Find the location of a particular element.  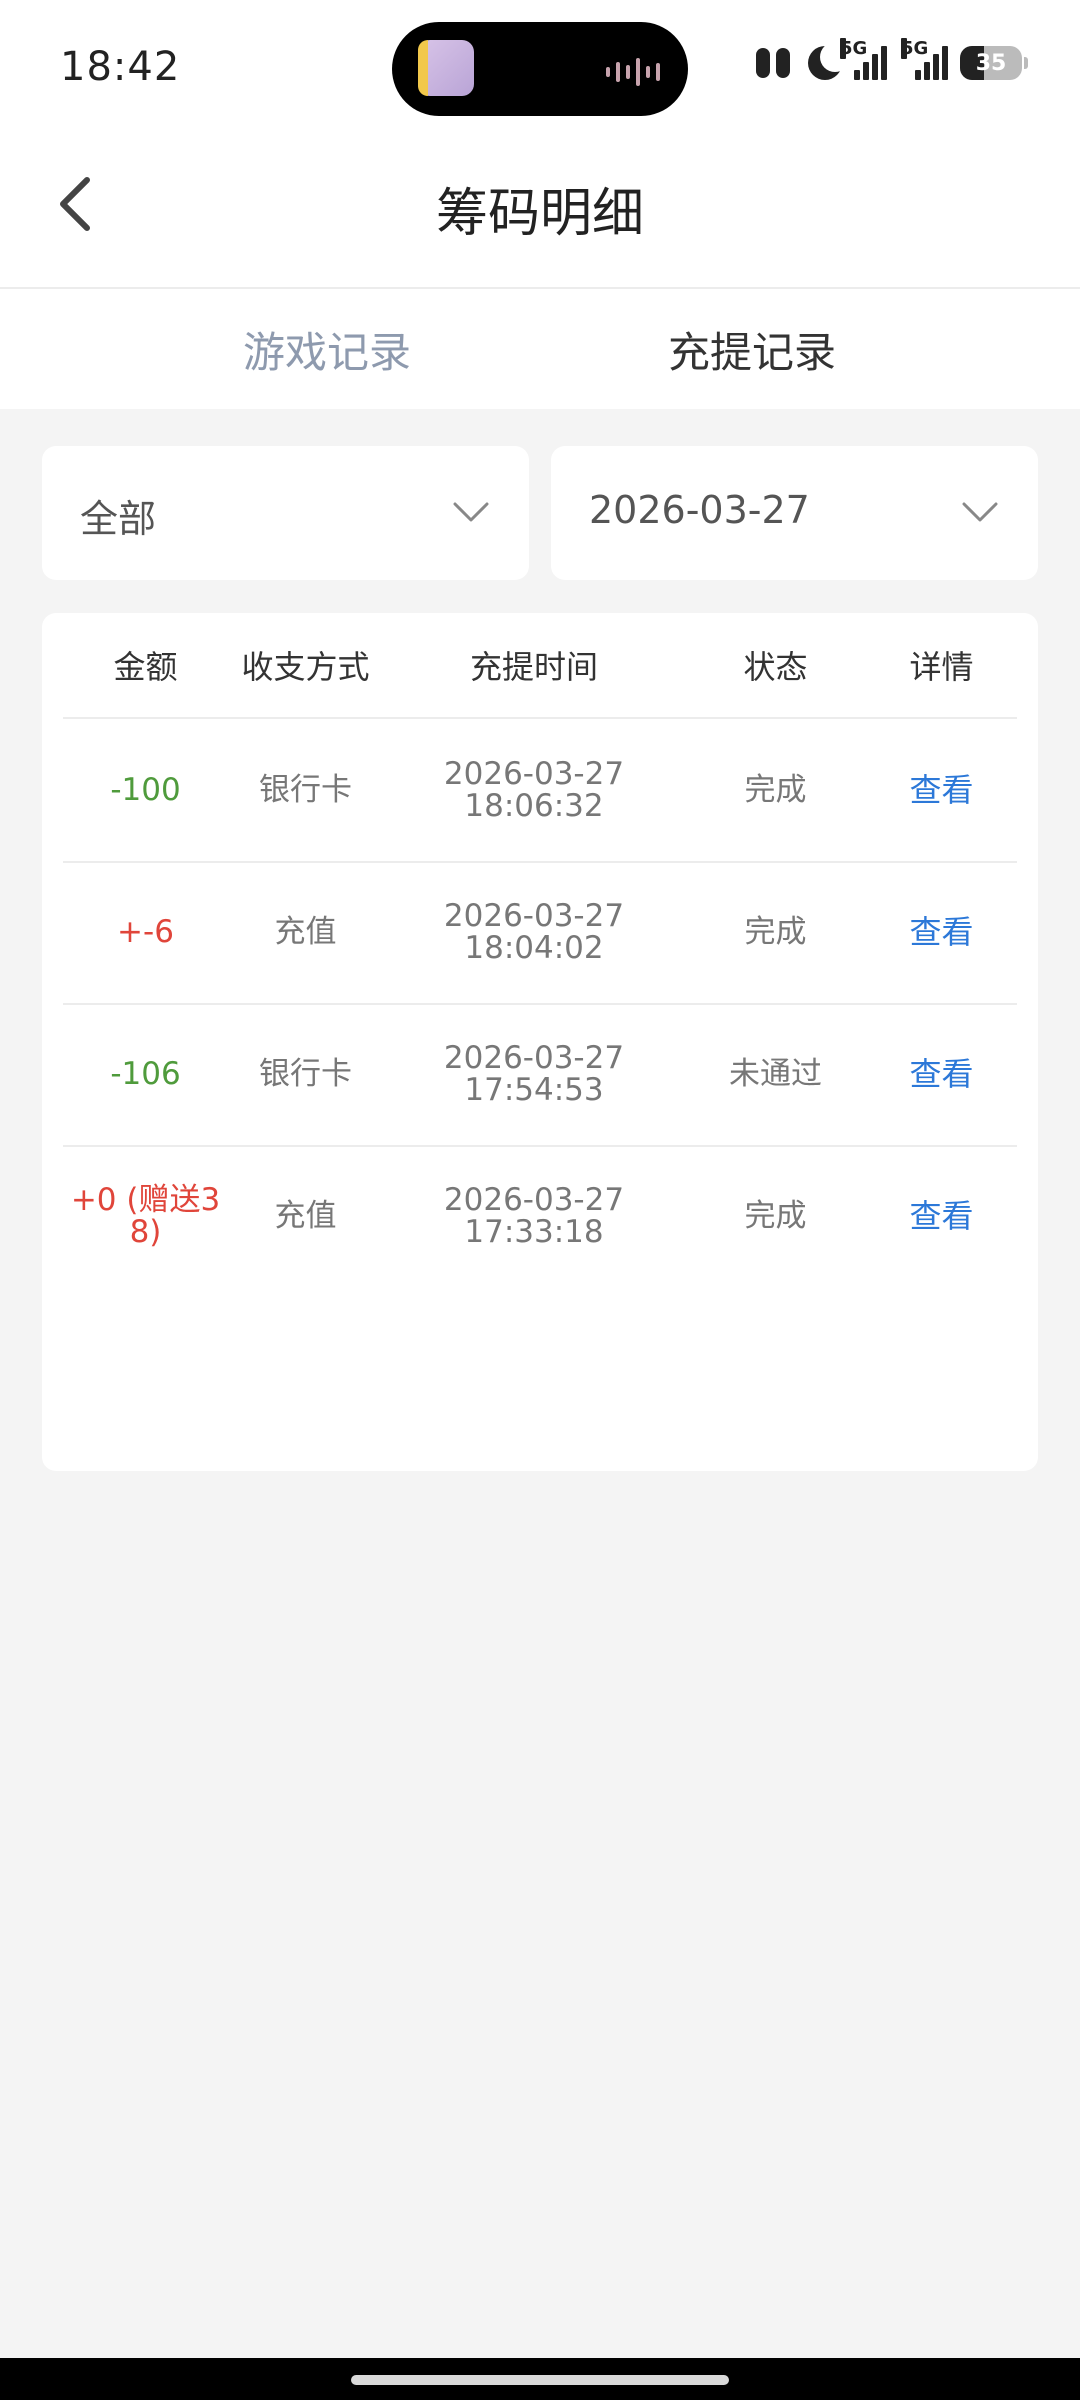

row-datetime: 2026-03-27 18:04:02 is located at coordinates (534, 932).